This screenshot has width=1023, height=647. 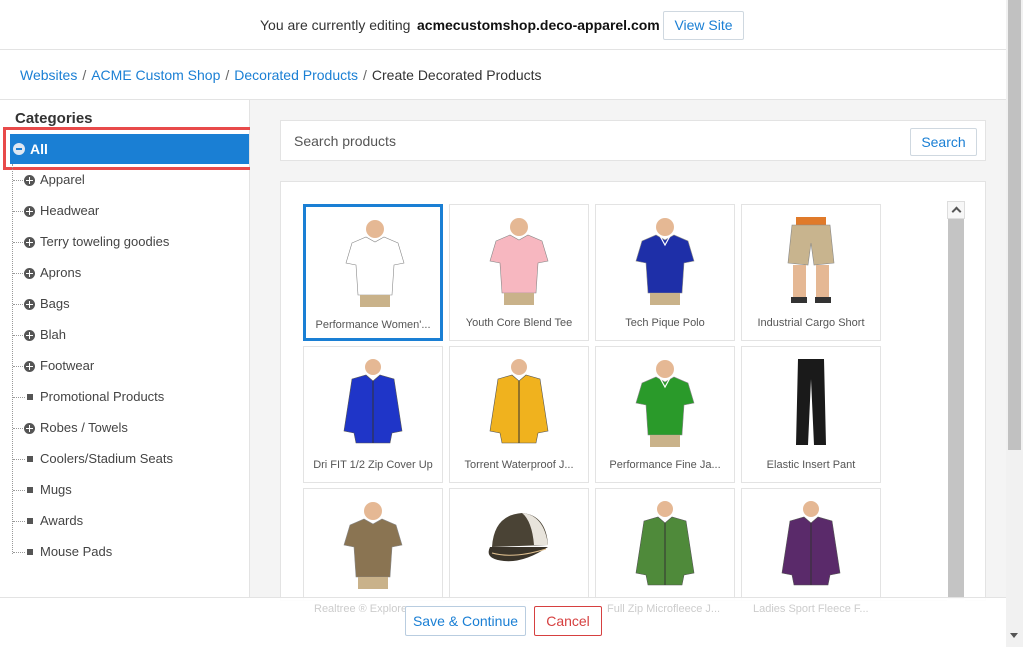 What do you see at coordinates (124, 490) in the screenshot?
I see `category-item: Mugs` at bounding box center [124, 490].